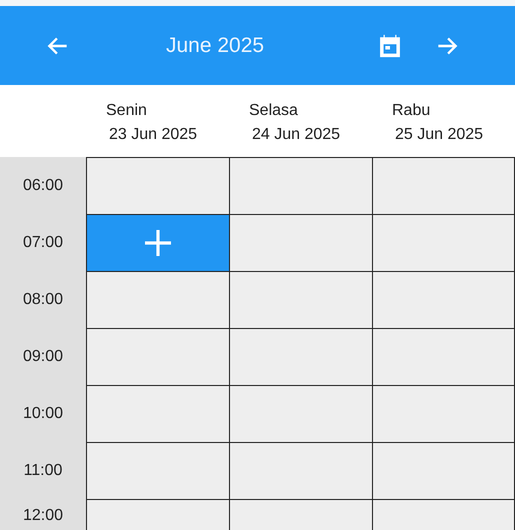 Image resolution: width=515 pixels, height=530 pixels. What do you see at coordinates (296, 135) in the screenshot?
I see `day-date: 24 Jun 2025` at bounding box center [296, 135].